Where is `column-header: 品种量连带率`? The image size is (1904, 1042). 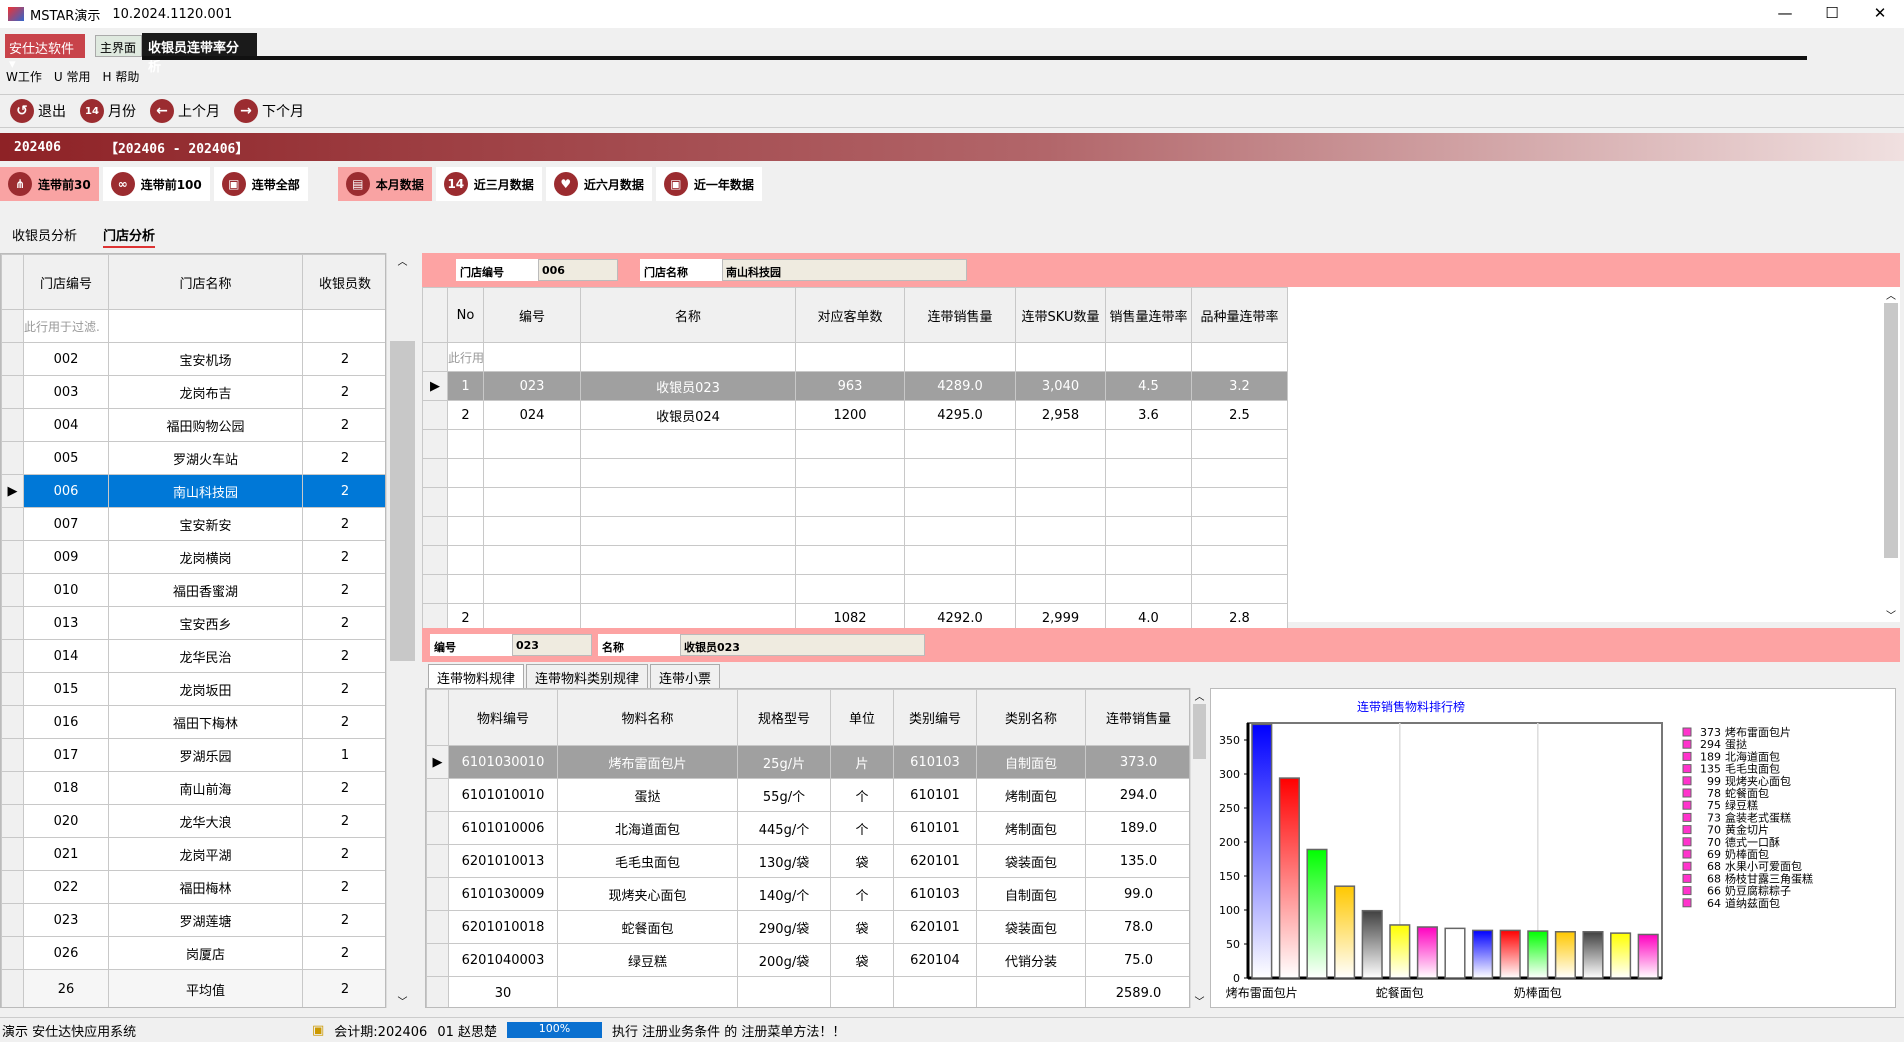
column-header: 品种量连带率 is located at coordinates (1239, 315).